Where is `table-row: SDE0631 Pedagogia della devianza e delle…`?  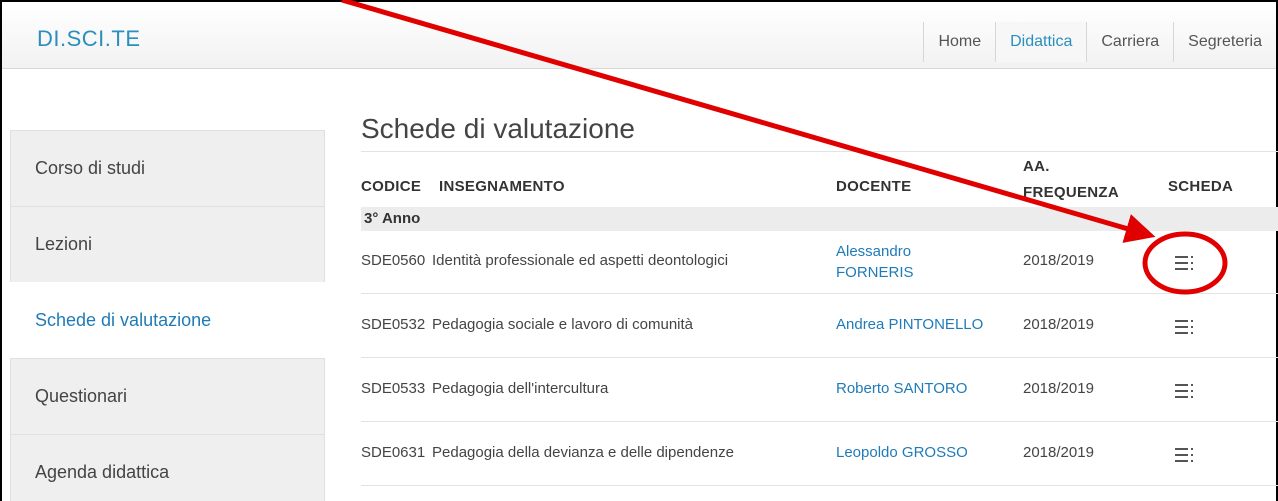 table-row: SDE0631 Pedagogia della devianza e delle… is located at coordinates (819, 454).